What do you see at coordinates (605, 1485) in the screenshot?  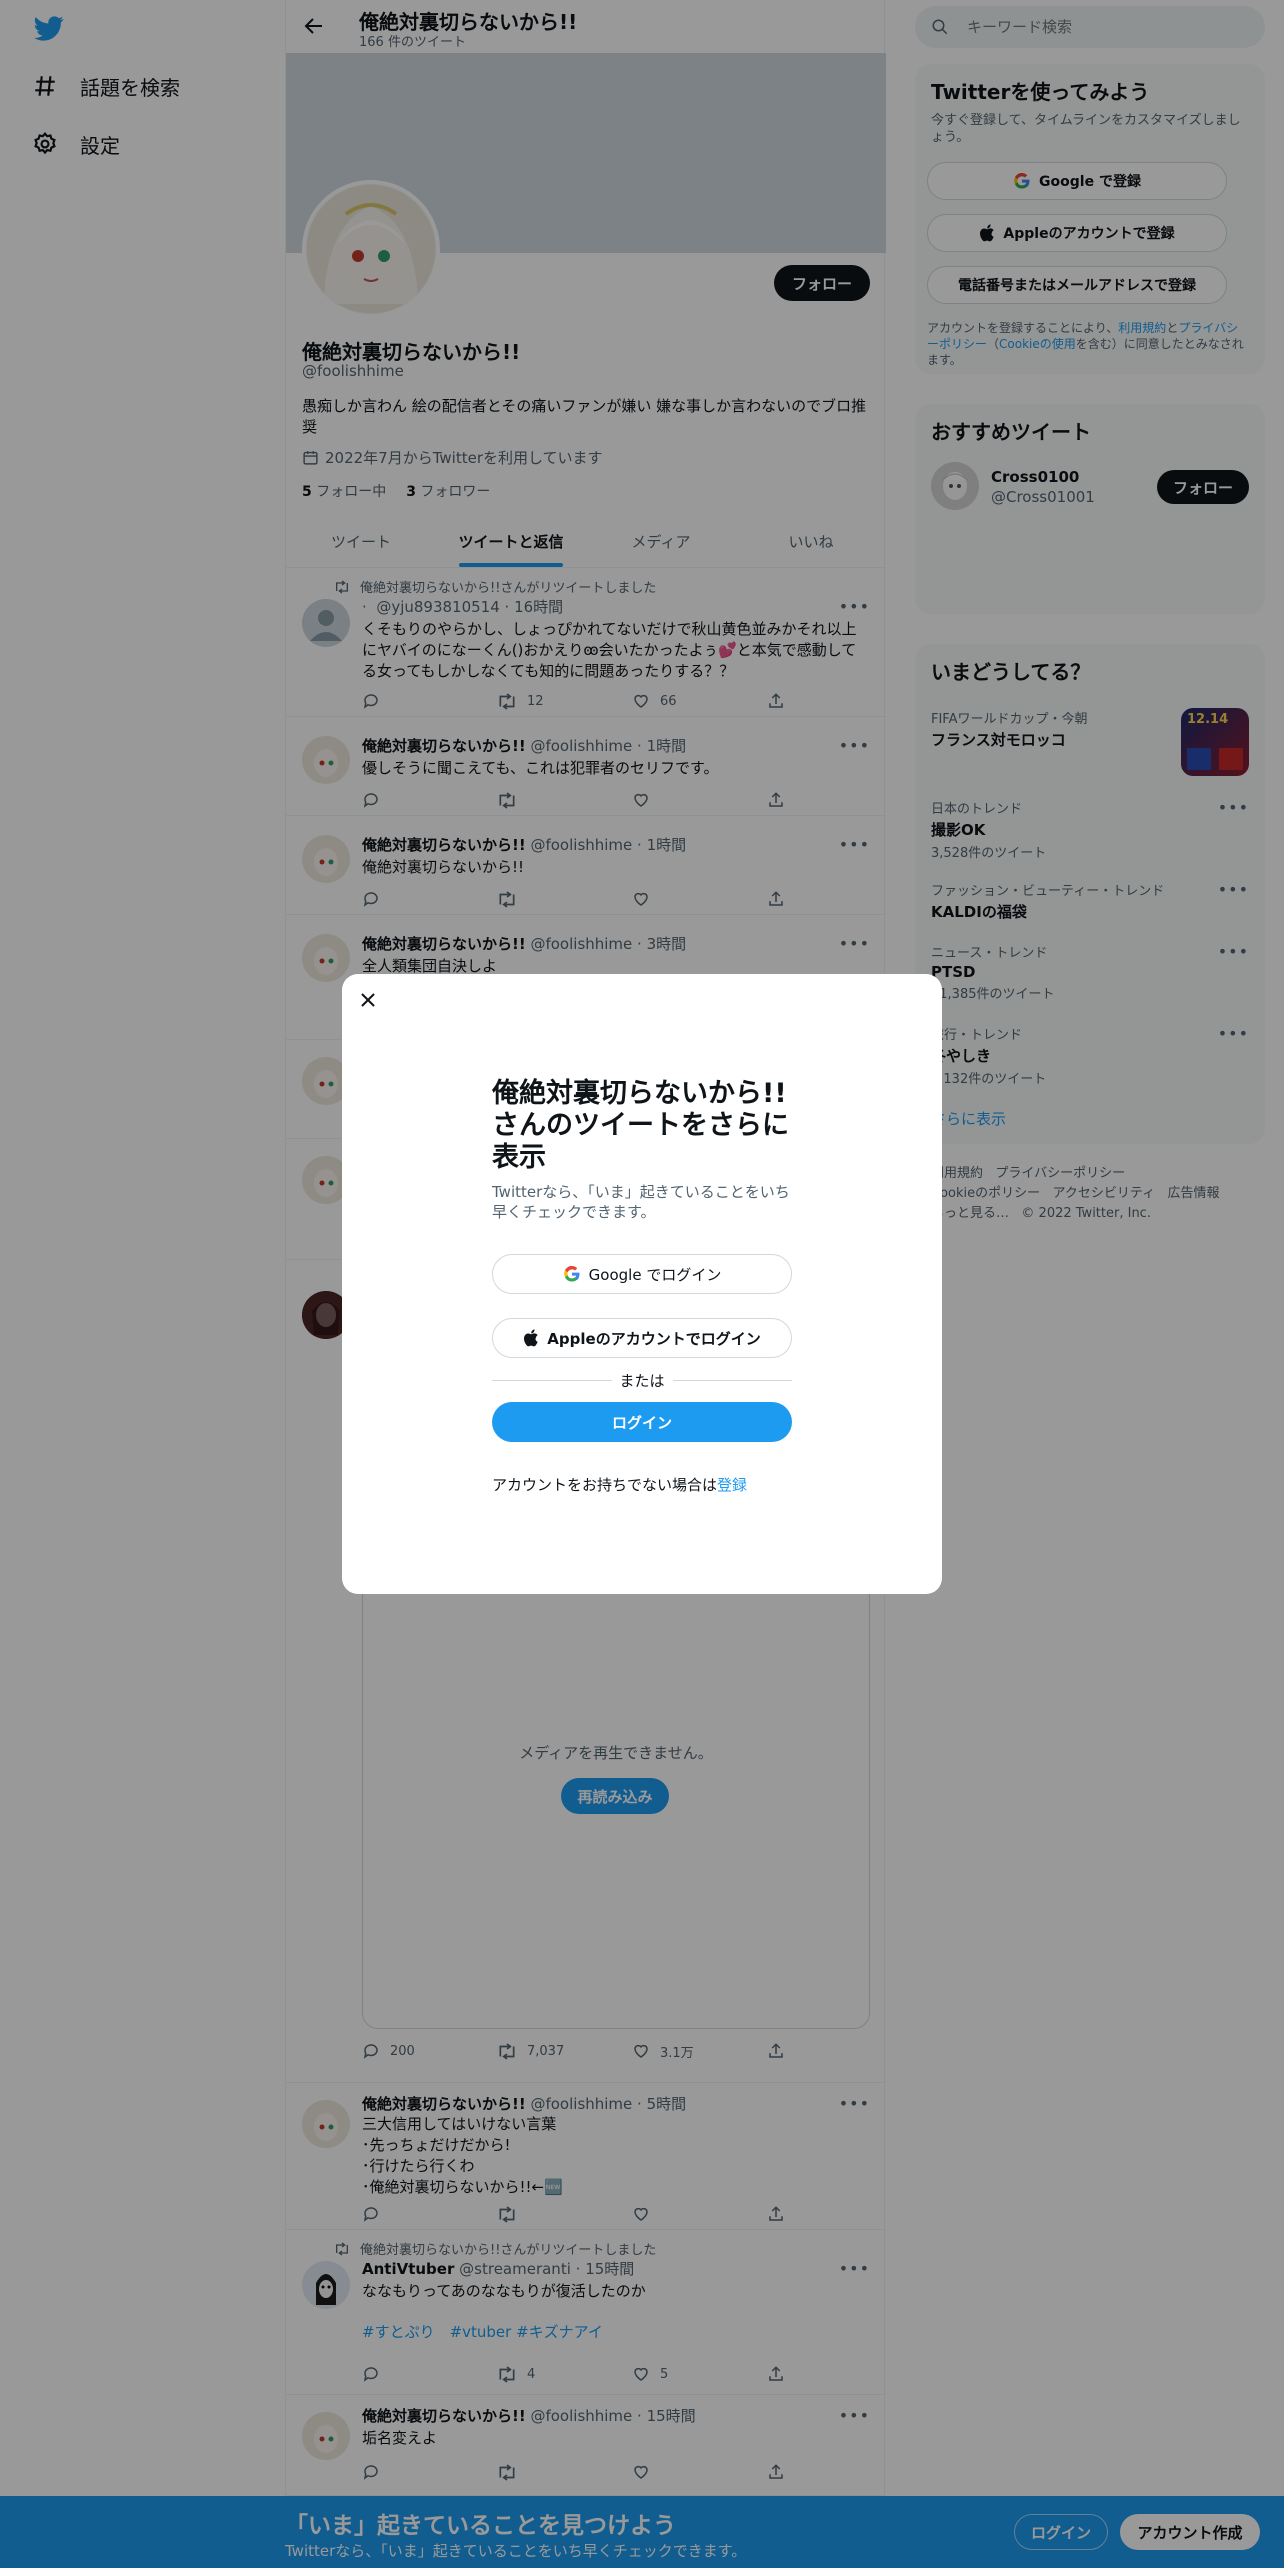 I see `signup-prompt-text: アカウントをお持ちでない場合は` at bounding box center [605, 1485].